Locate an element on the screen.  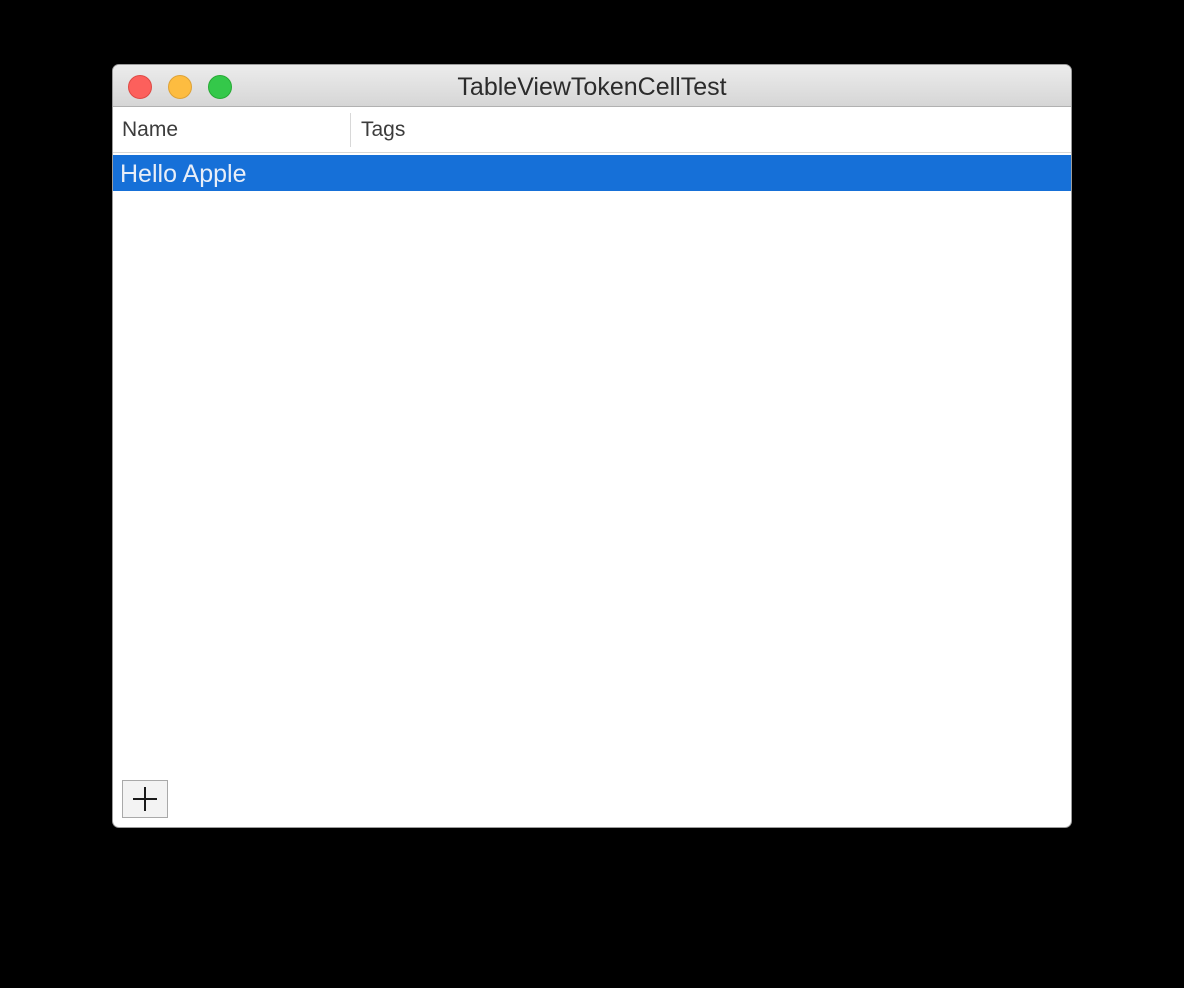
window-title: TableViewTokenCellTest is located at coordinates (592, 87).